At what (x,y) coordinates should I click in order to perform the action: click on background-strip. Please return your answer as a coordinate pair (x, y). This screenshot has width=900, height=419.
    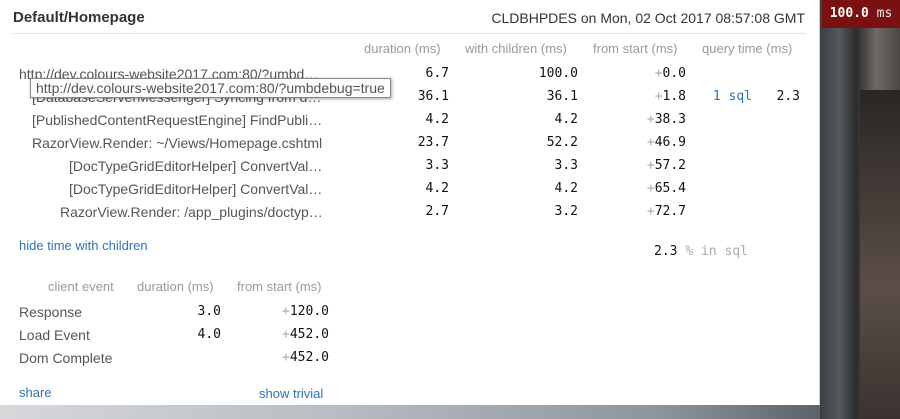
    Looking at the image, I should click on (410, 412).